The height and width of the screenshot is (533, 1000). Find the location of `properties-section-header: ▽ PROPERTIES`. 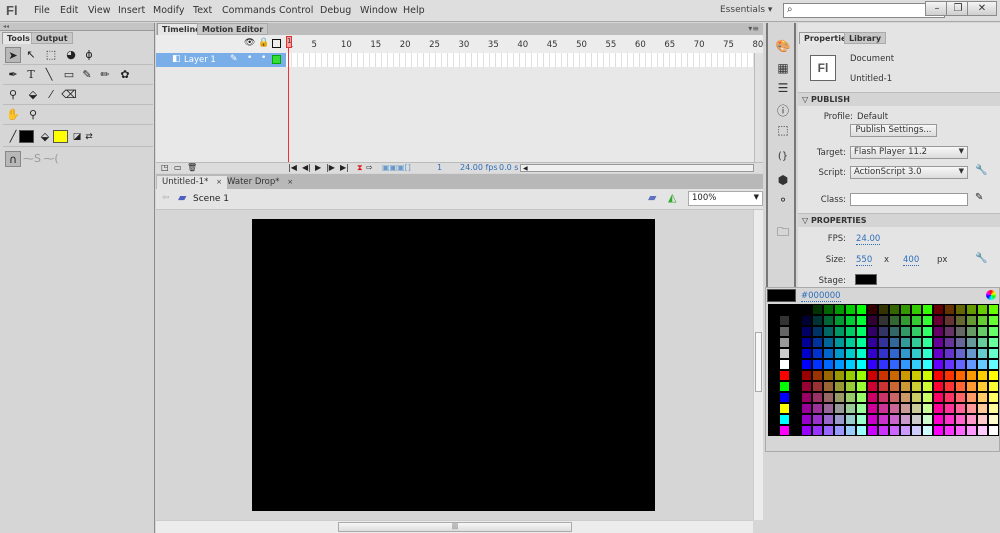

properties-section-header: ▽ PROPERTIES is located at coordinates (899, 220).